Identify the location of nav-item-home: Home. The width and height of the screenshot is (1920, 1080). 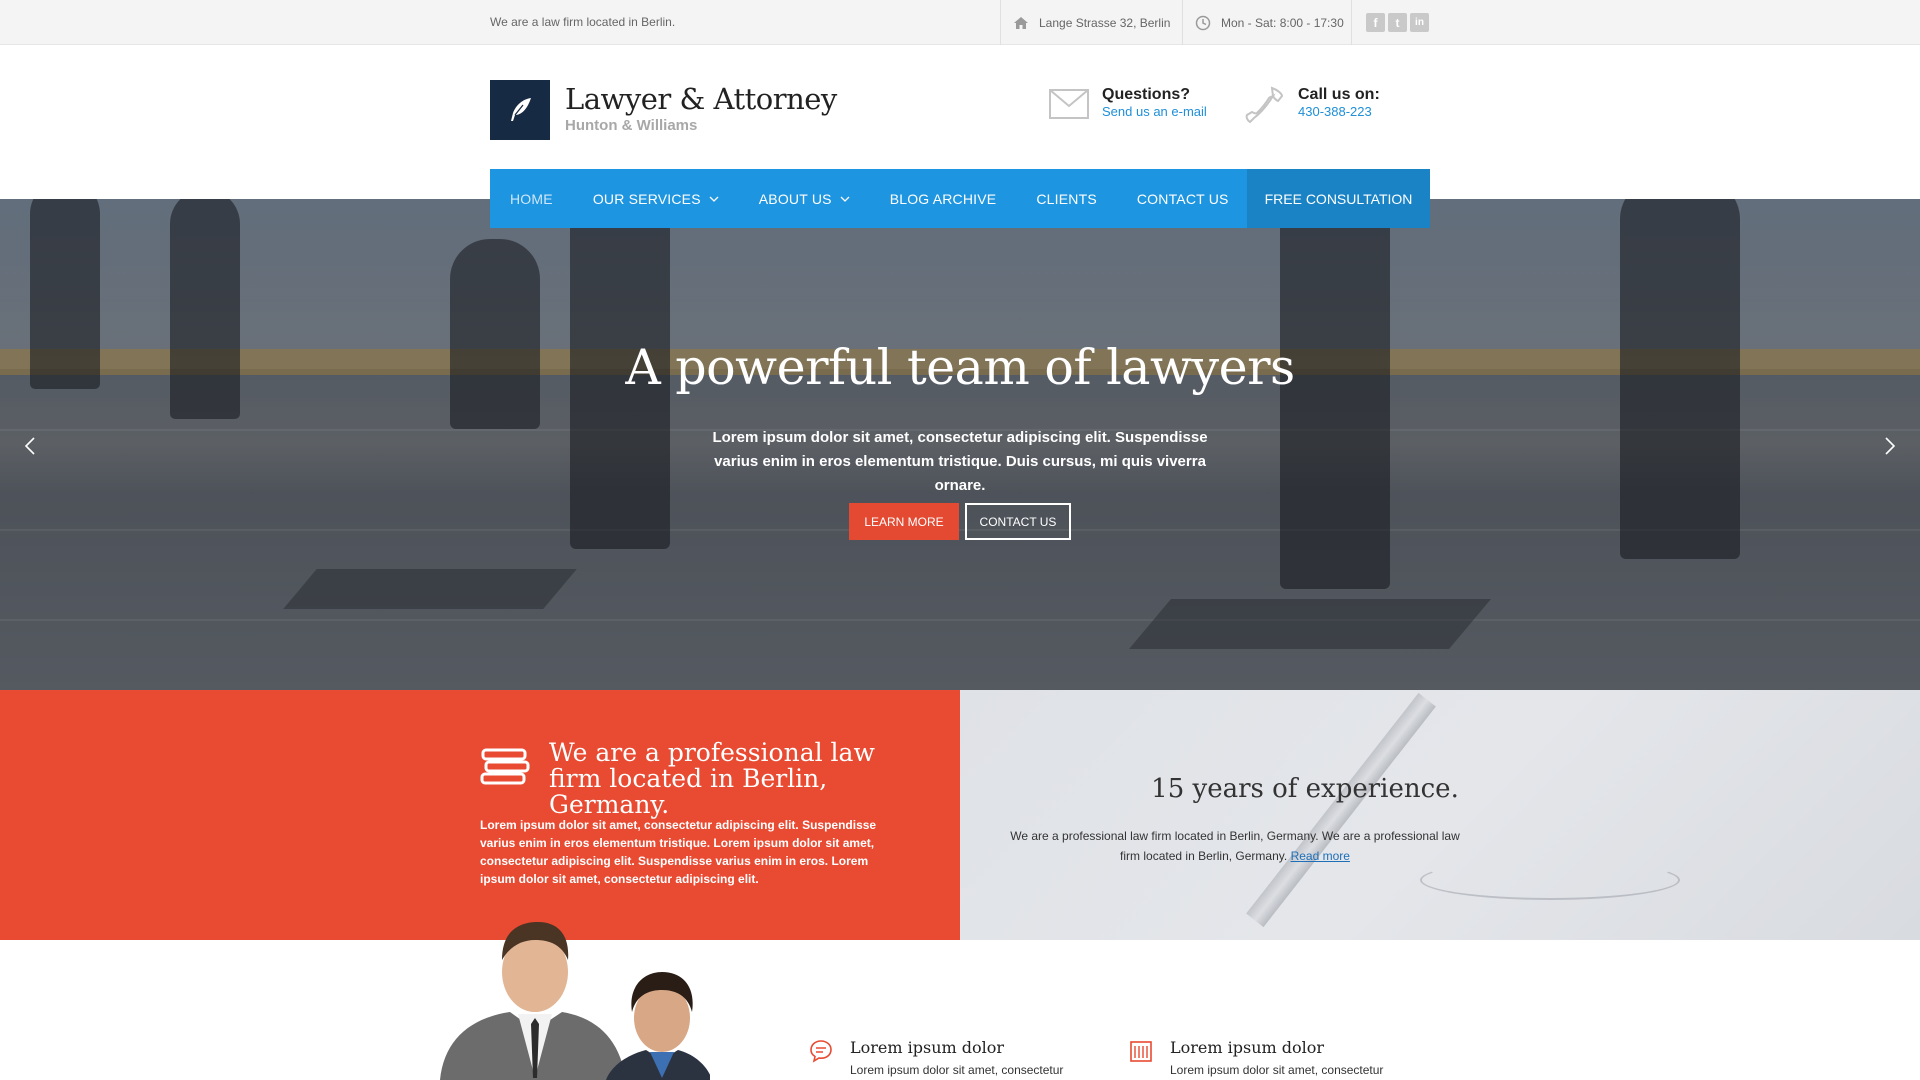
(531, 198).